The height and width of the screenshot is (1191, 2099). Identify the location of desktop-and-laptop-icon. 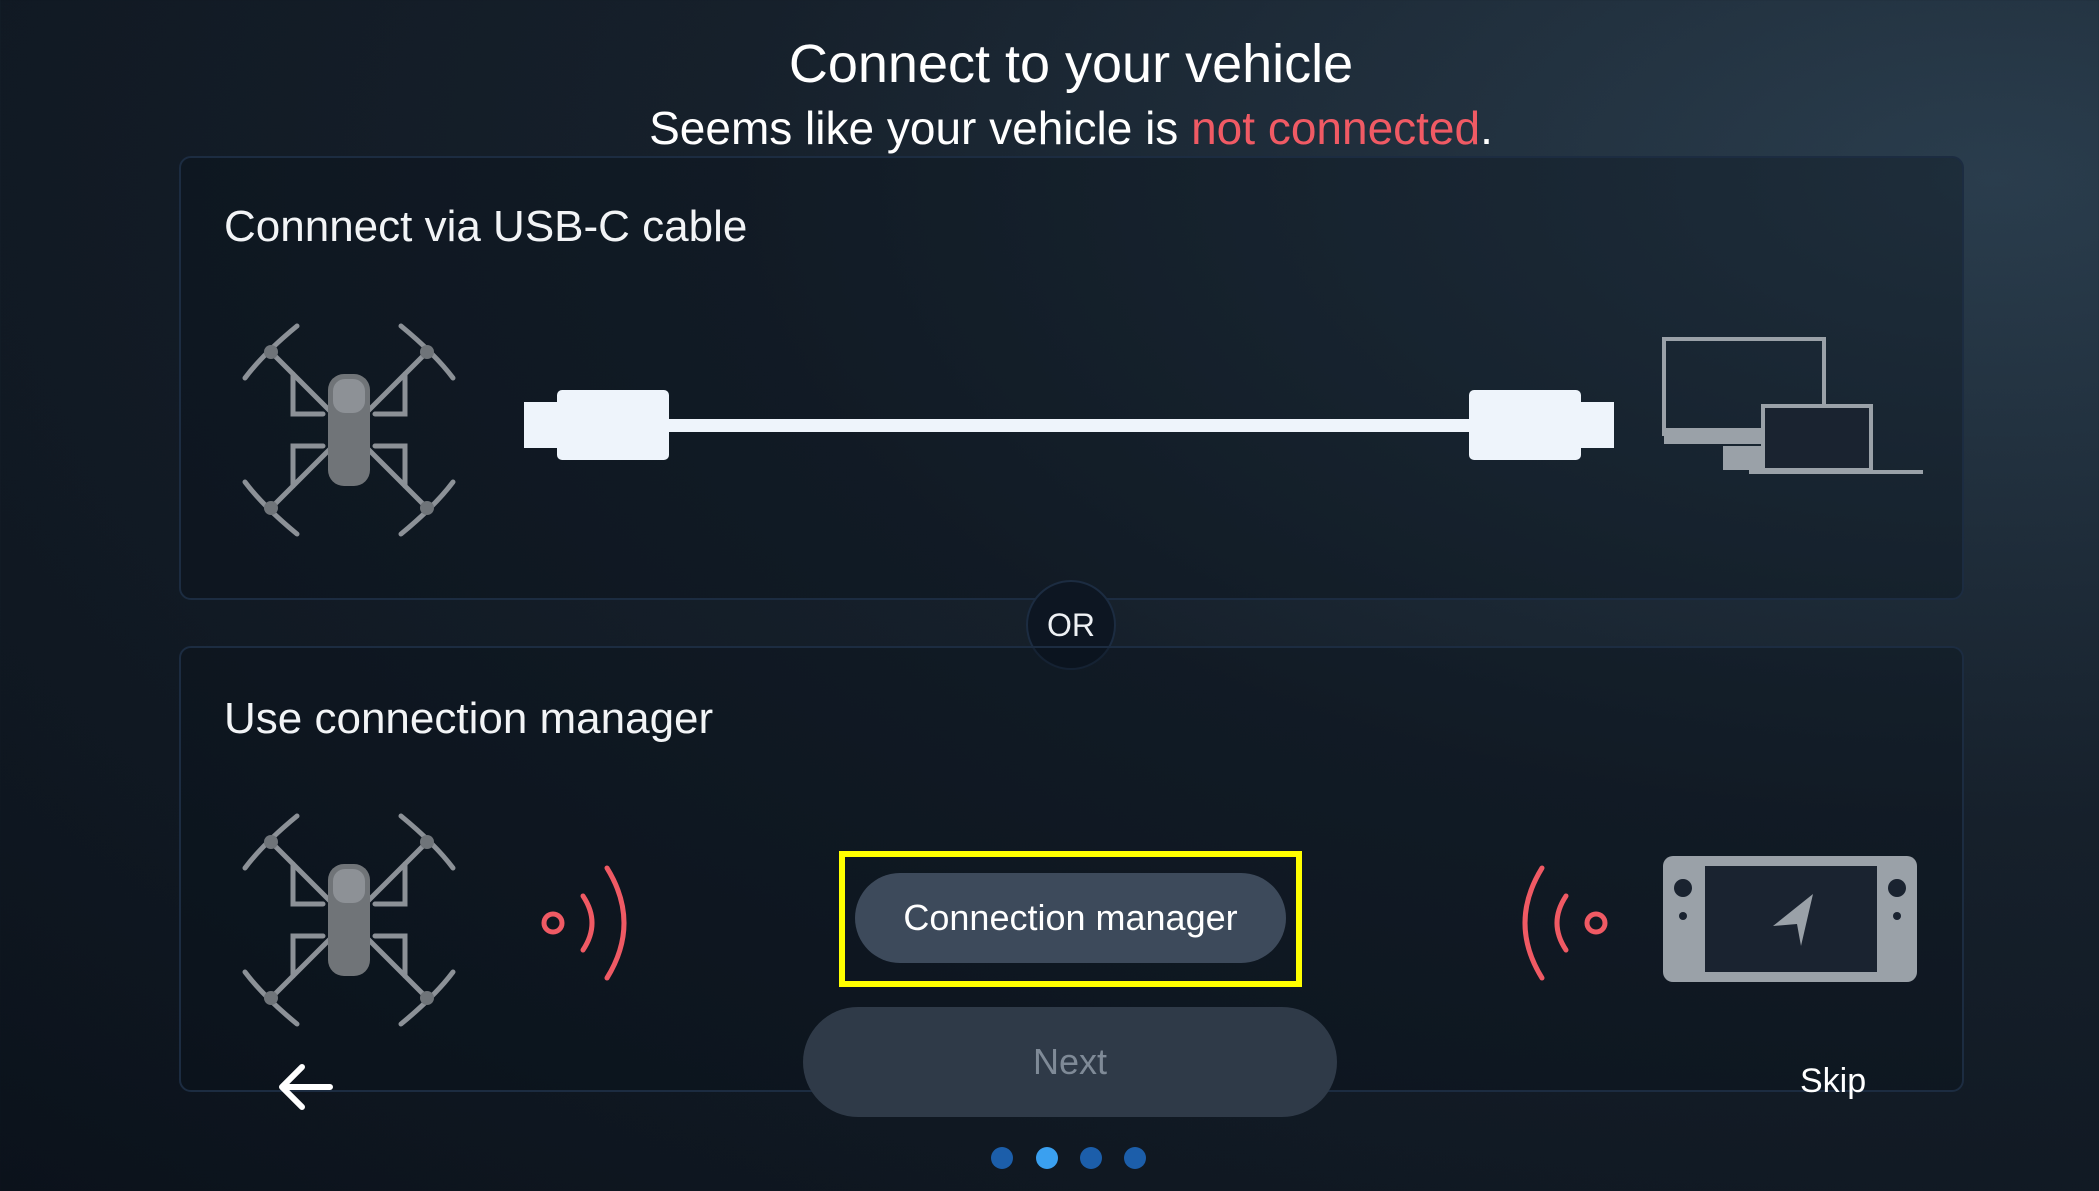
(1792, 405).